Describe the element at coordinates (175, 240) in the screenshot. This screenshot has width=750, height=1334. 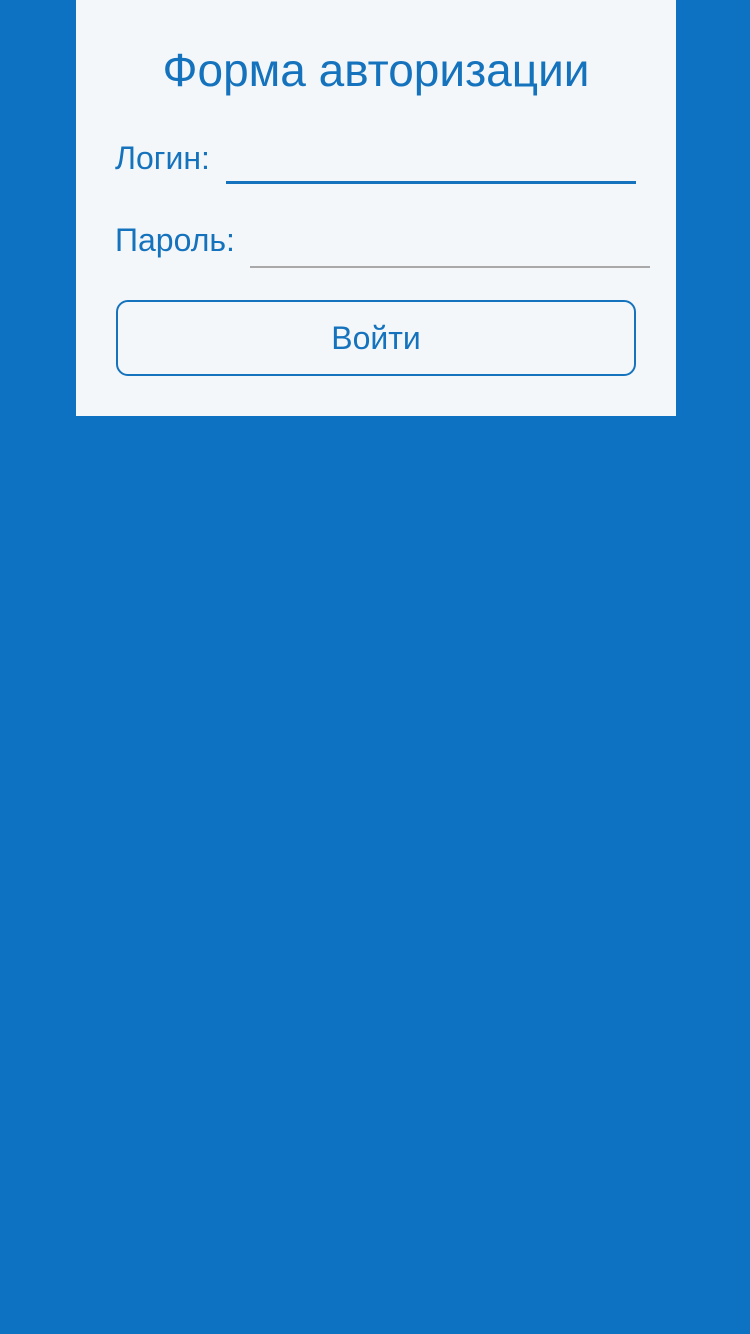
I see `password-label: Пароль:` at that location.